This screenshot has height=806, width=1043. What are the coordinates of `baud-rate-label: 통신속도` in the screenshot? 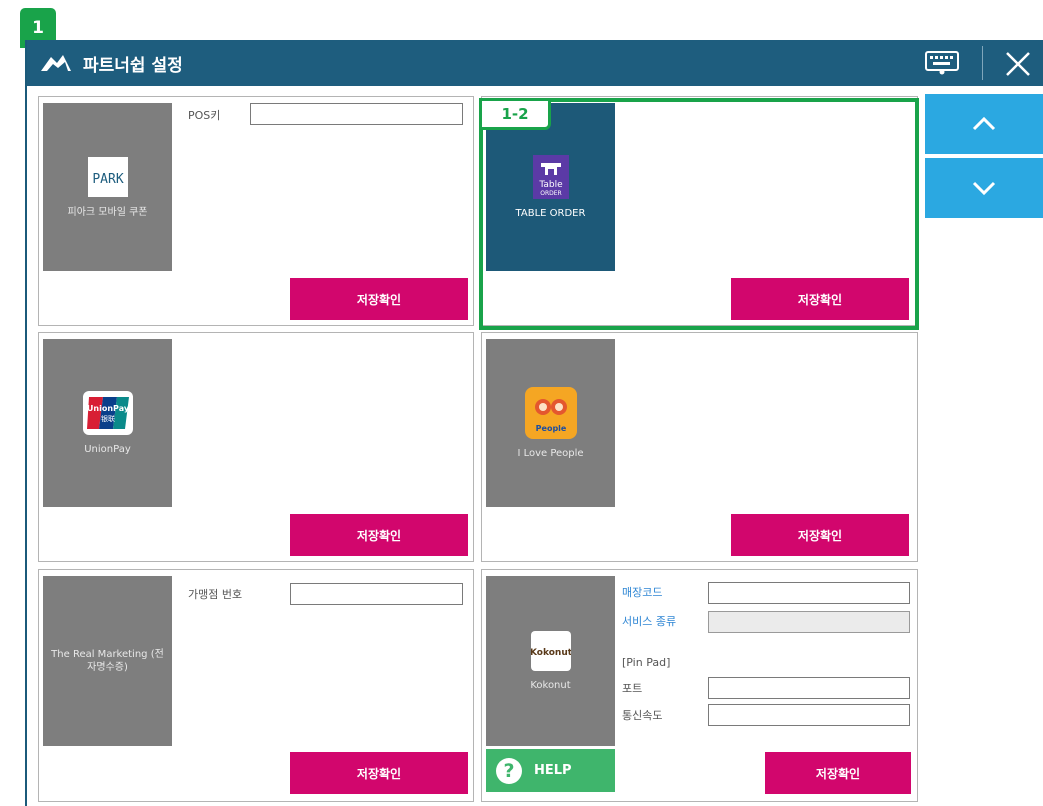 It's located at (642, 715).